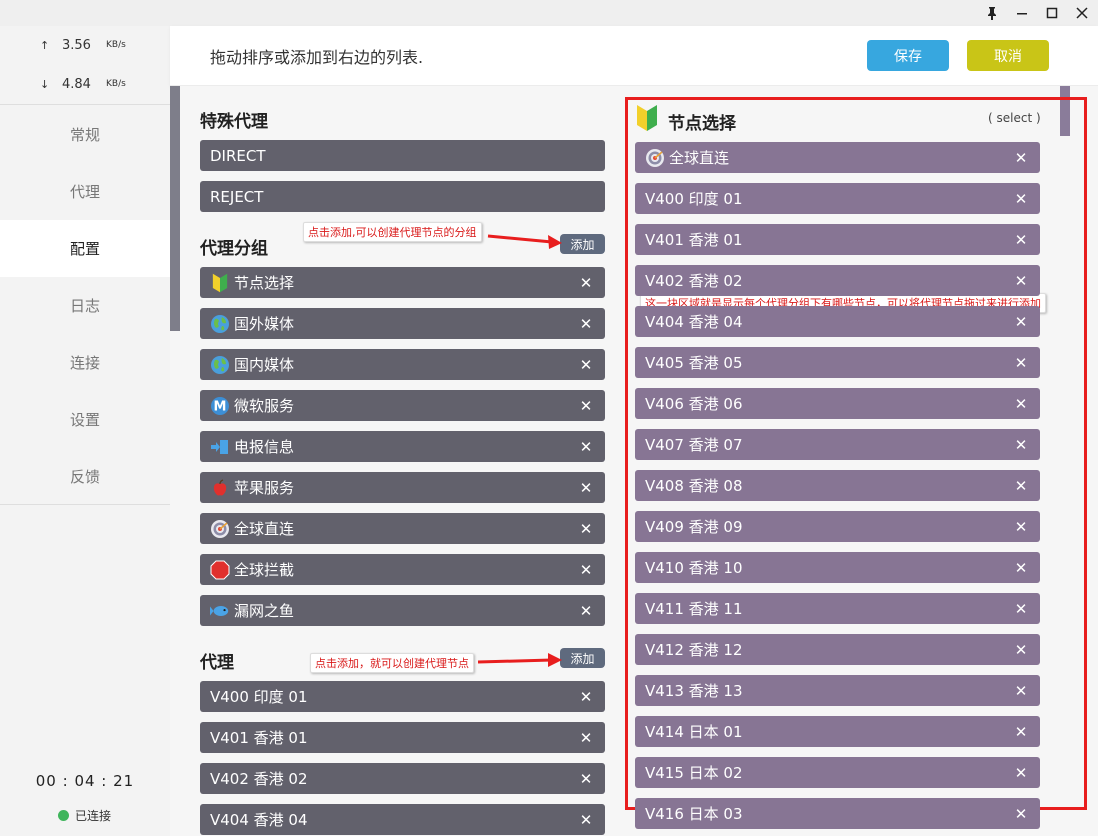 This screenshot has width=1098, height=836. Describe the element at coordinates (694, 814) in the screenshot. I see `group-node-item-label: V416 日本 03` at that location.